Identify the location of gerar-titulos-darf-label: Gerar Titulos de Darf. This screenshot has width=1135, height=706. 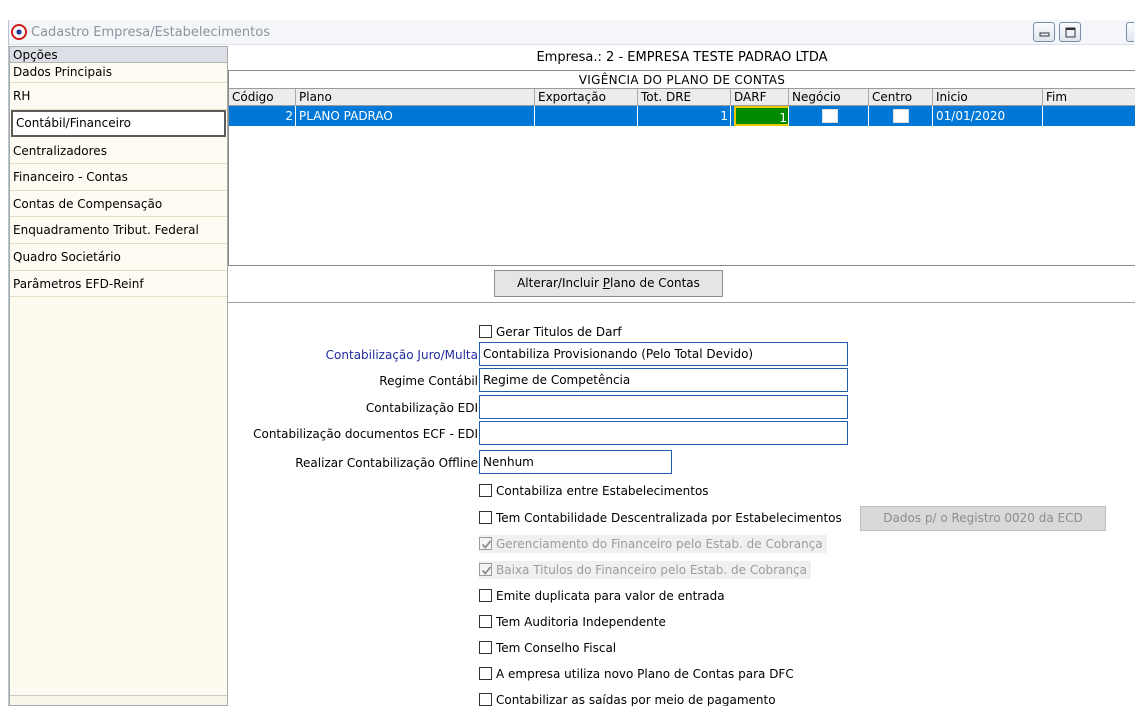
(559, 332).